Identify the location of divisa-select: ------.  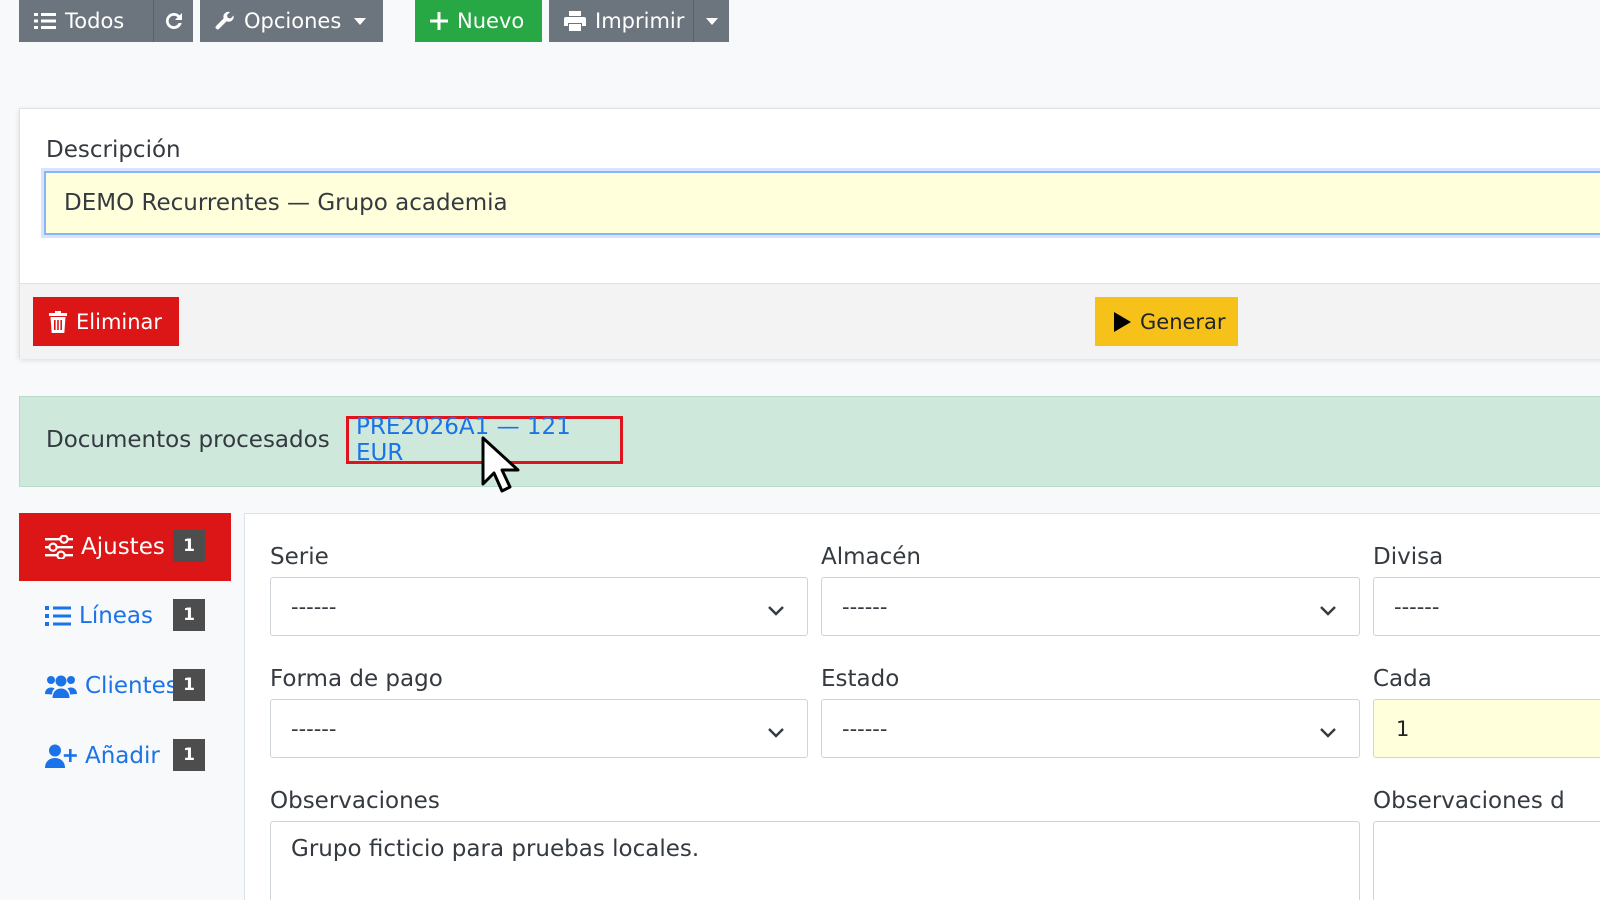
(1486, 606).